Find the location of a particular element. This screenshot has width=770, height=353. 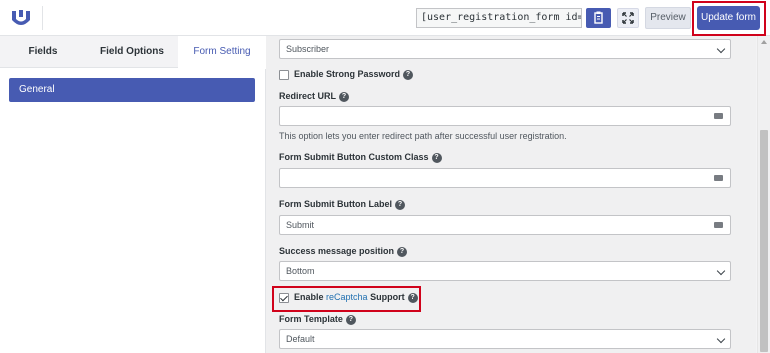

shortcode-field: [user_registration_form id="5"] is located at coordinates (499, 18).